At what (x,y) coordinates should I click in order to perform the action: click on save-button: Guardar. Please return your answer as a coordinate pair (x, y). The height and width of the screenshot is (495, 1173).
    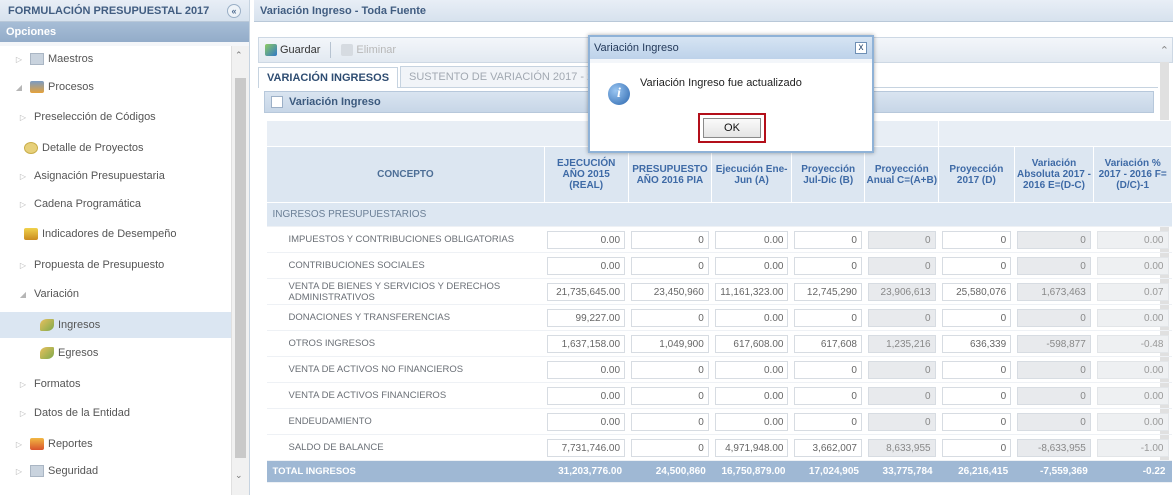
    Looking at the image, I should click on (292, 50).